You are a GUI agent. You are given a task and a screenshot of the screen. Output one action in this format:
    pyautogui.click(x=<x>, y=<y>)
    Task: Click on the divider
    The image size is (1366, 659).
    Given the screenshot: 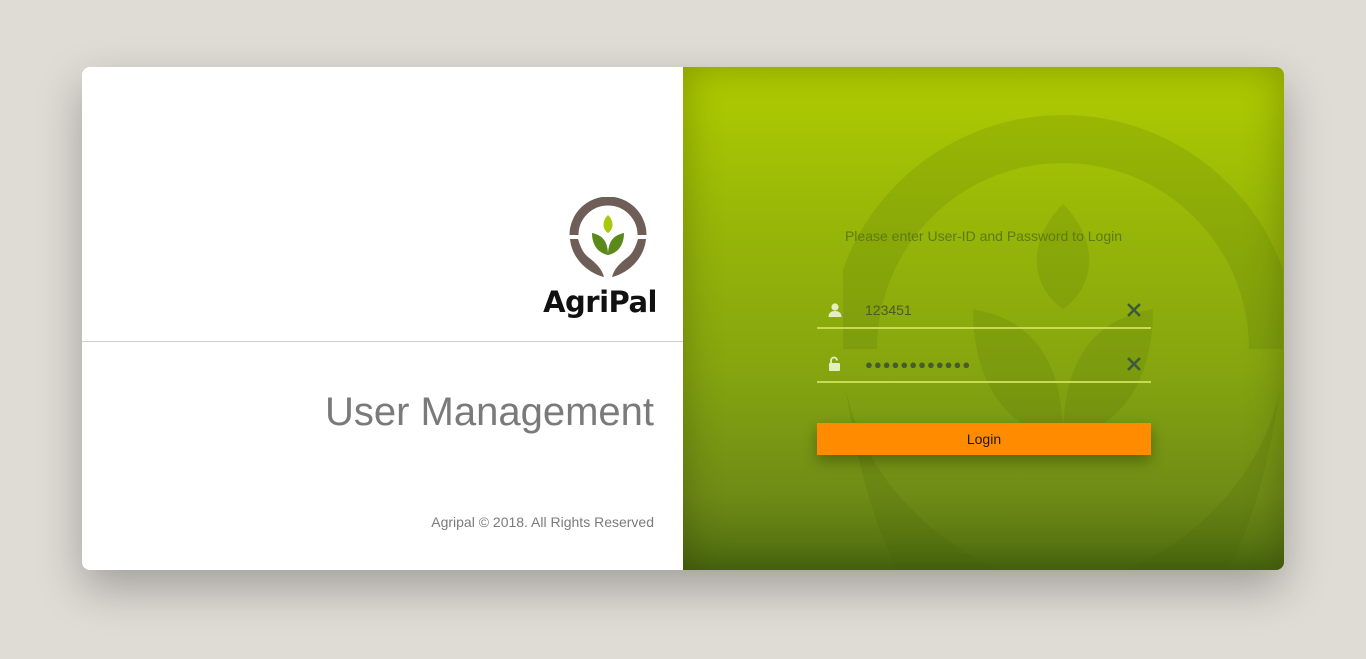 What is the action you would take?
    pyautogui.click(x=382, y=341)
    